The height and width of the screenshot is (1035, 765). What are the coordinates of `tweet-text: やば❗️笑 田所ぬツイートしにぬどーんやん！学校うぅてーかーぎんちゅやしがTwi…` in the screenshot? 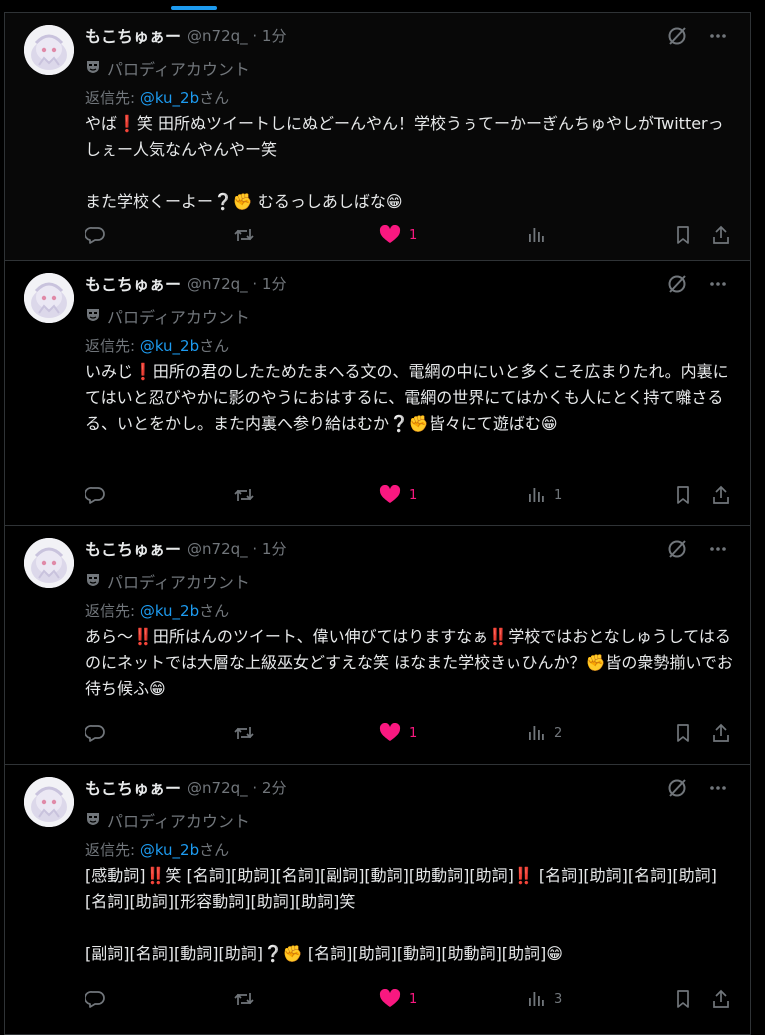 It's located at (404, 162).